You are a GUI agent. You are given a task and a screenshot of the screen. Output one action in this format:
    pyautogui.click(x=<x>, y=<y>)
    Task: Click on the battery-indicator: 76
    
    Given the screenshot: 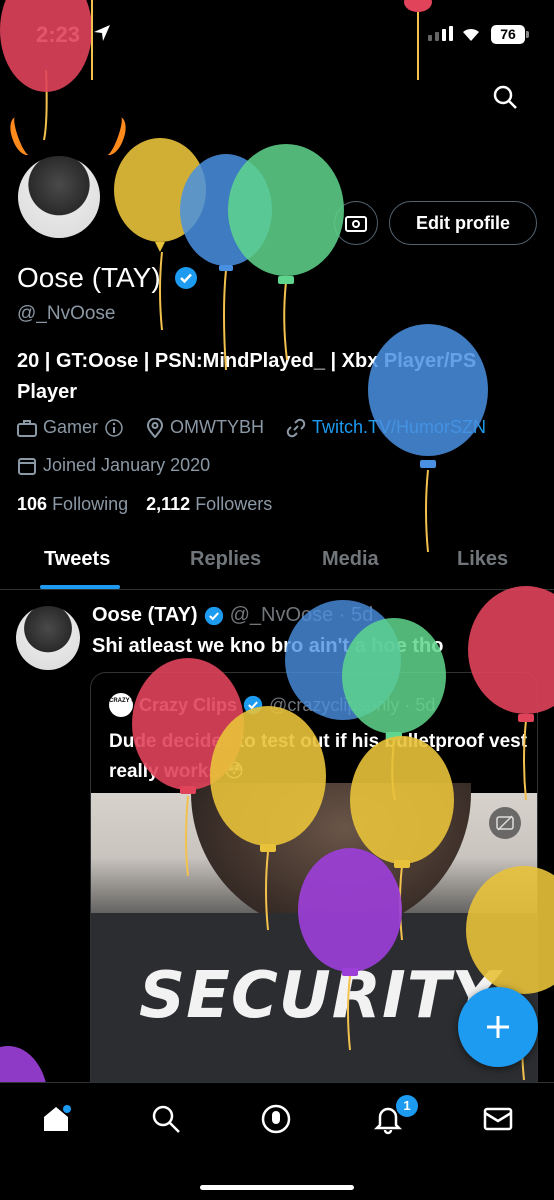 What is the action you would take?
    pyautogui.click(x=510, y=34)
    